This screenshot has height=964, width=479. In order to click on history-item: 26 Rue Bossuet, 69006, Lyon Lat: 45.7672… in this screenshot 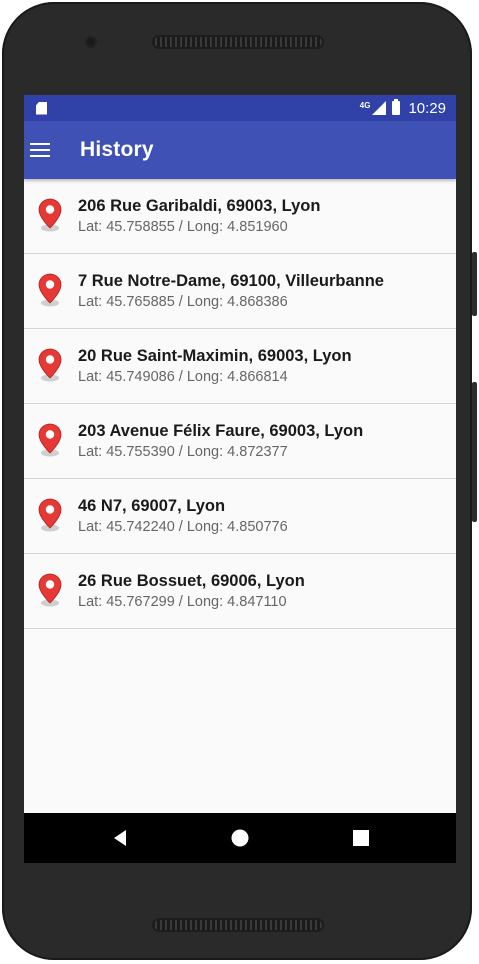, I will do `click(240, 591)`.